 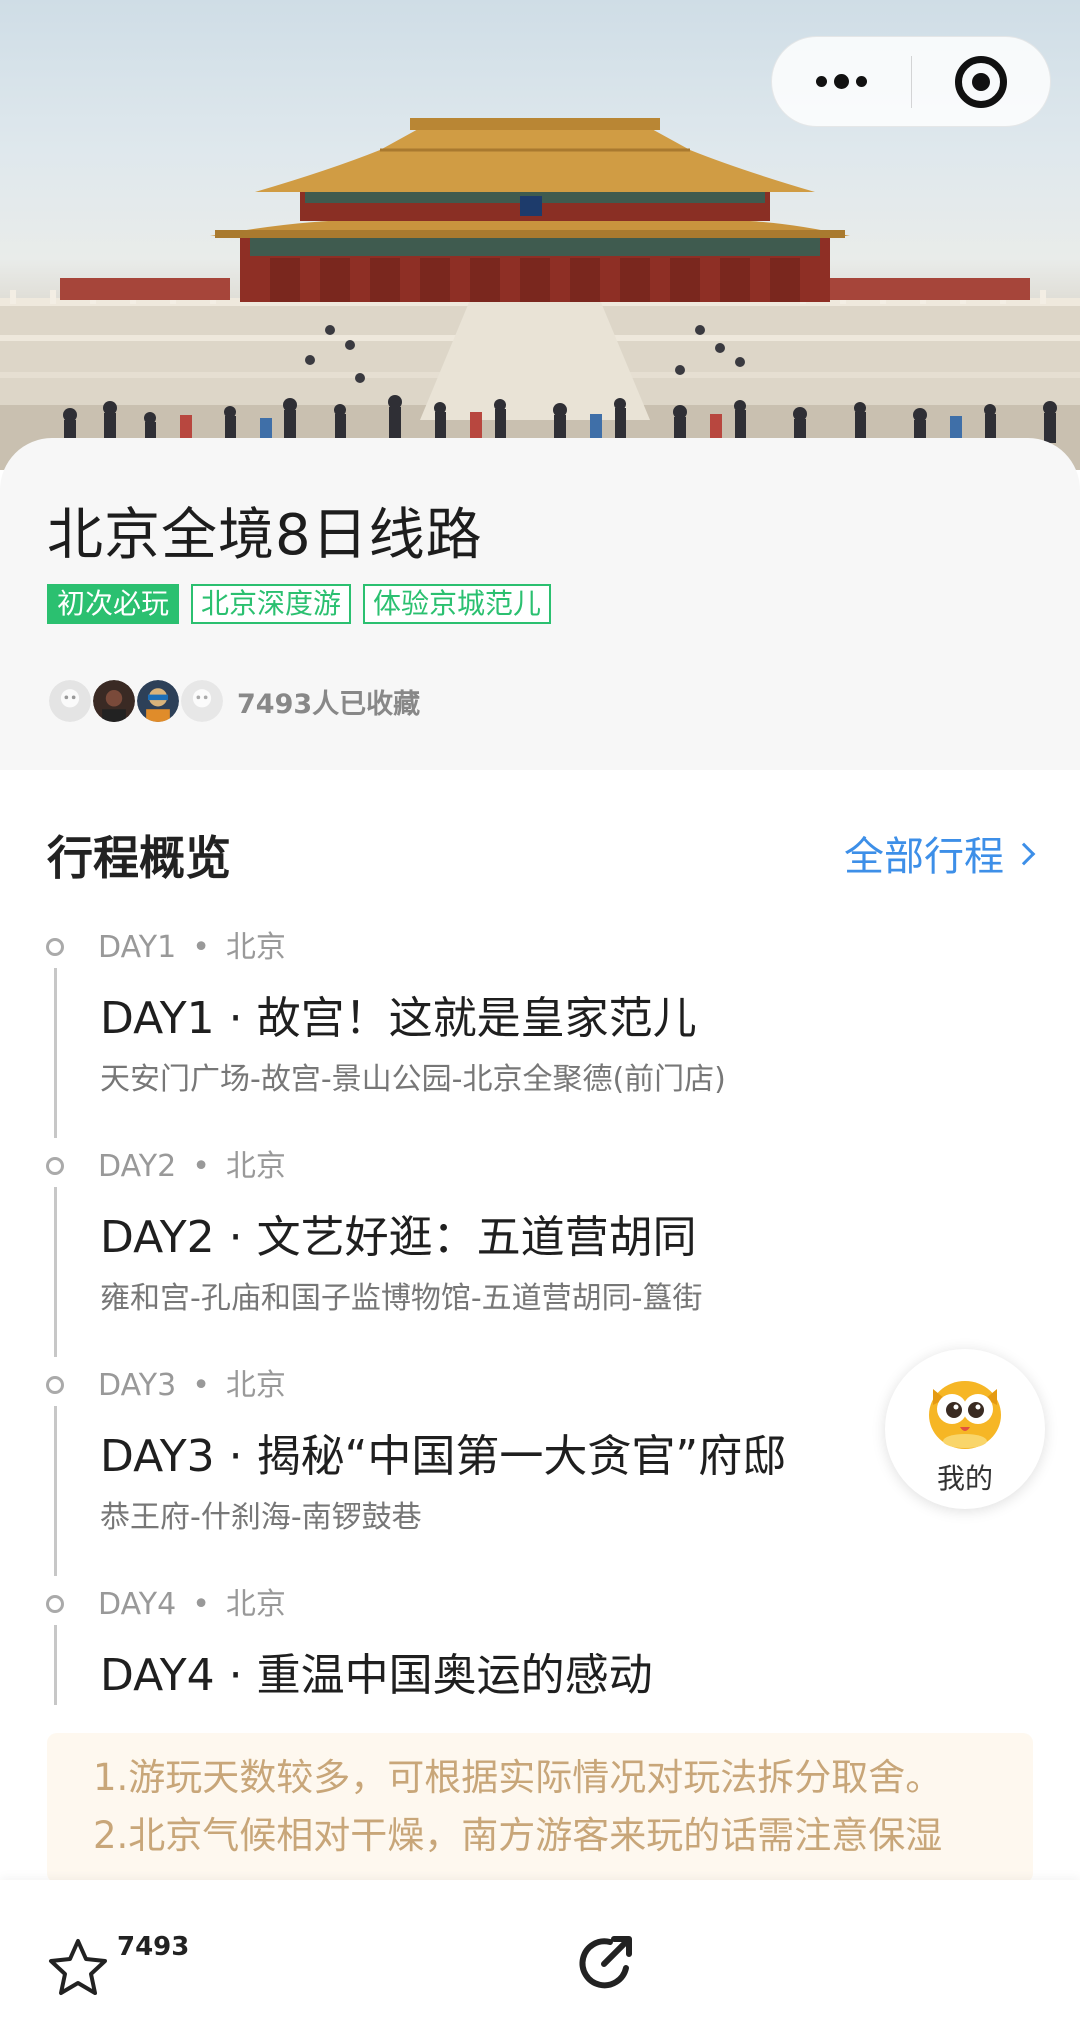 I want to click on share-icon, so click(x=605, y=1962).